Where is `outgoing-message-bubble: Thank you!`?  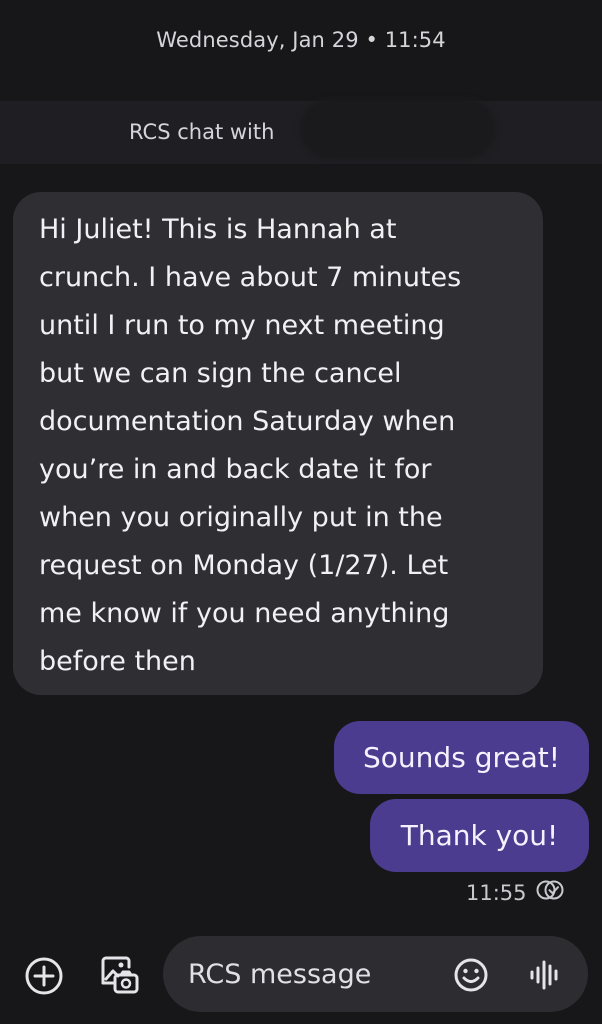 outgoing-message-bubble: Thank you! is located at coordinates (479, 835).